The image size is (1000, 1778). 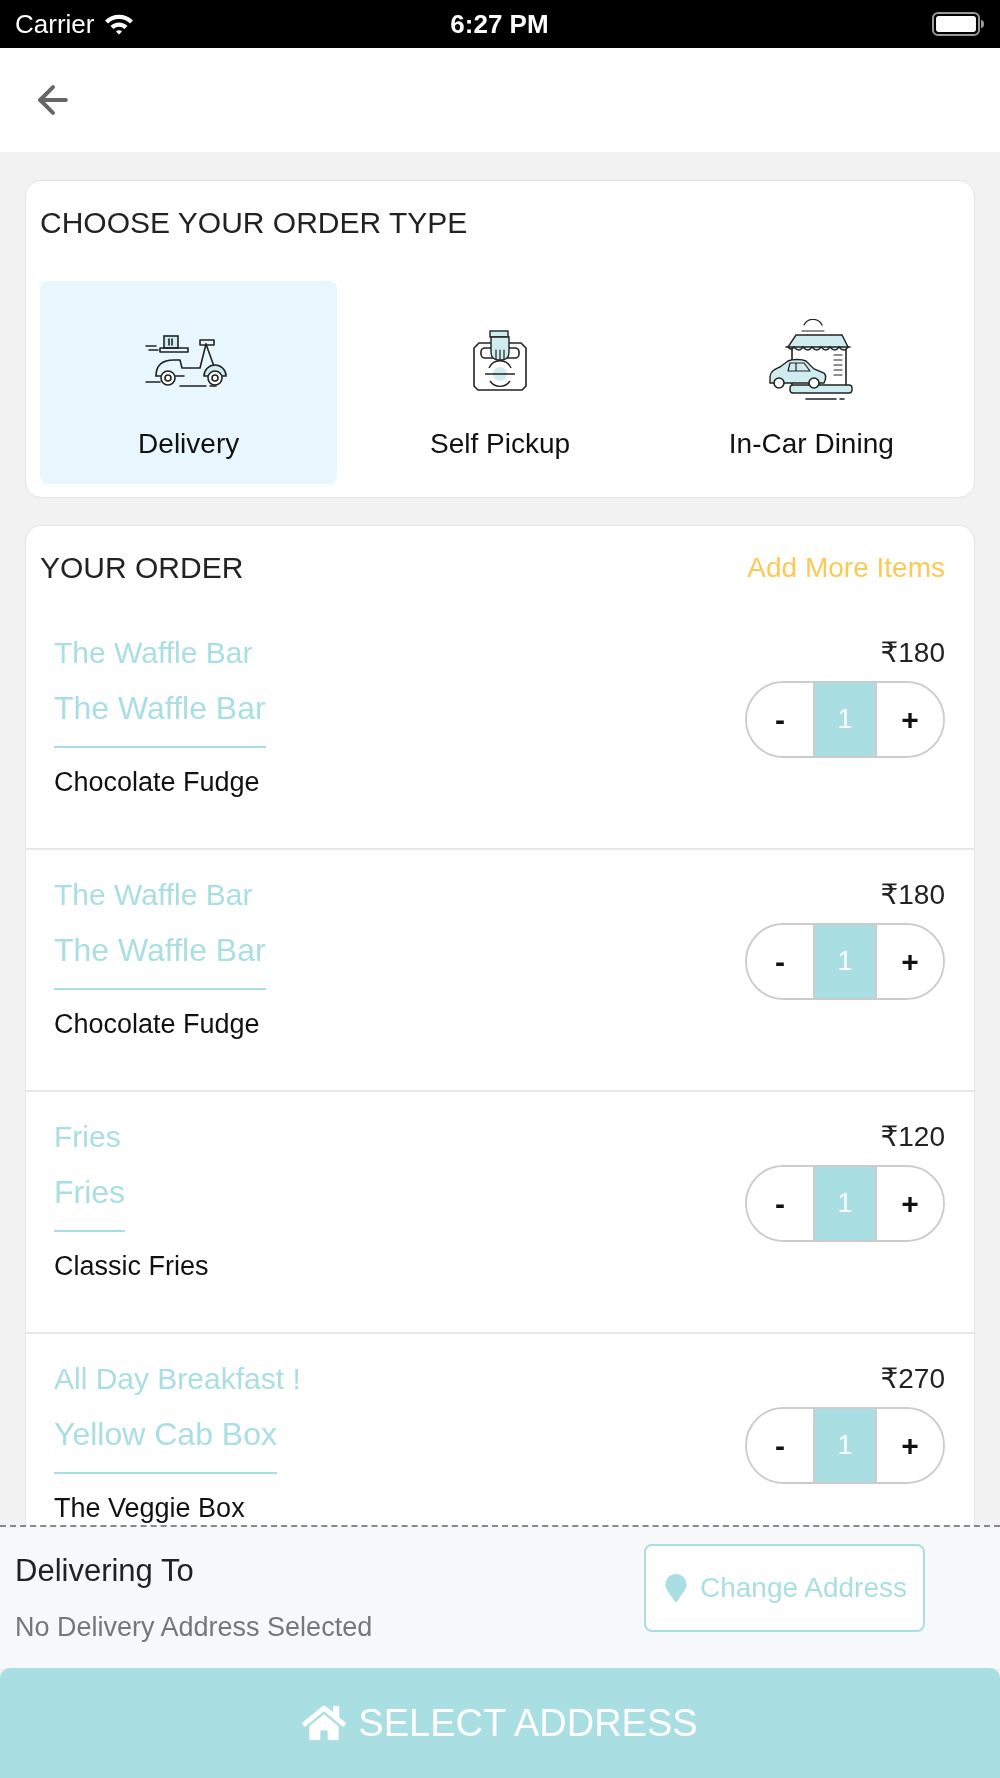 I want to click on wifi-icon, so click(x=119, y=24).